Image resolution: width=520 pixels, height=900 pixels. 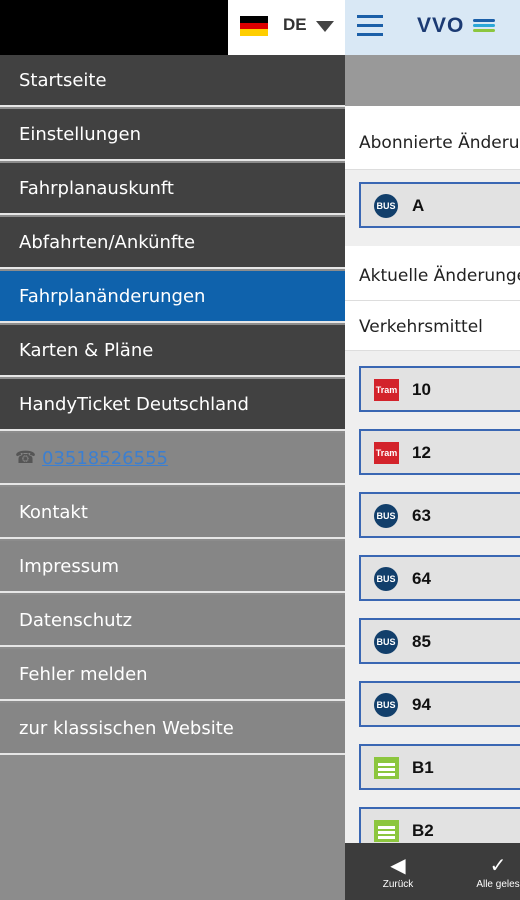 What do you see at coordinates (439, 389) in the screenshot?
I see `line-button-10: Tram 10` at bounding box center [439, 389].